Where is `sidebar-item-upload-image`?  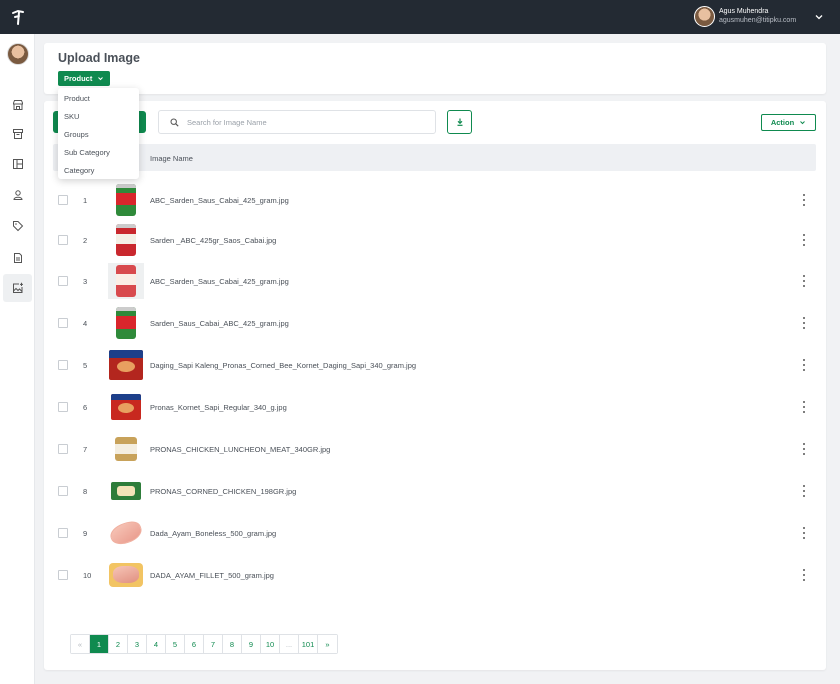 sidebar-item-upload-image is located at coordinates (17, 288).